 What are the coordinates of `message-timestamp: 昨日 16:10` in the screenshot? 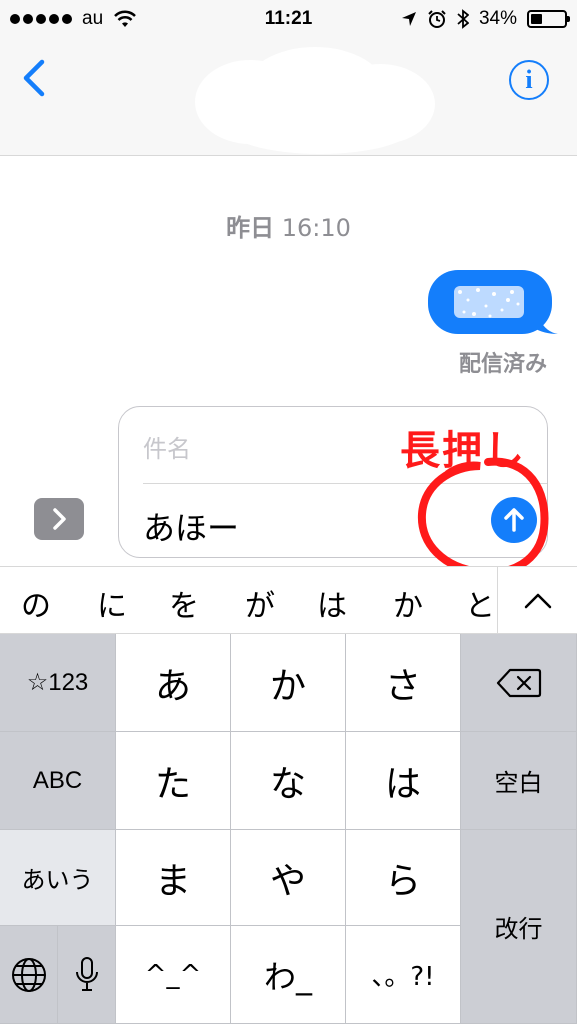 It's located at (288, 225).